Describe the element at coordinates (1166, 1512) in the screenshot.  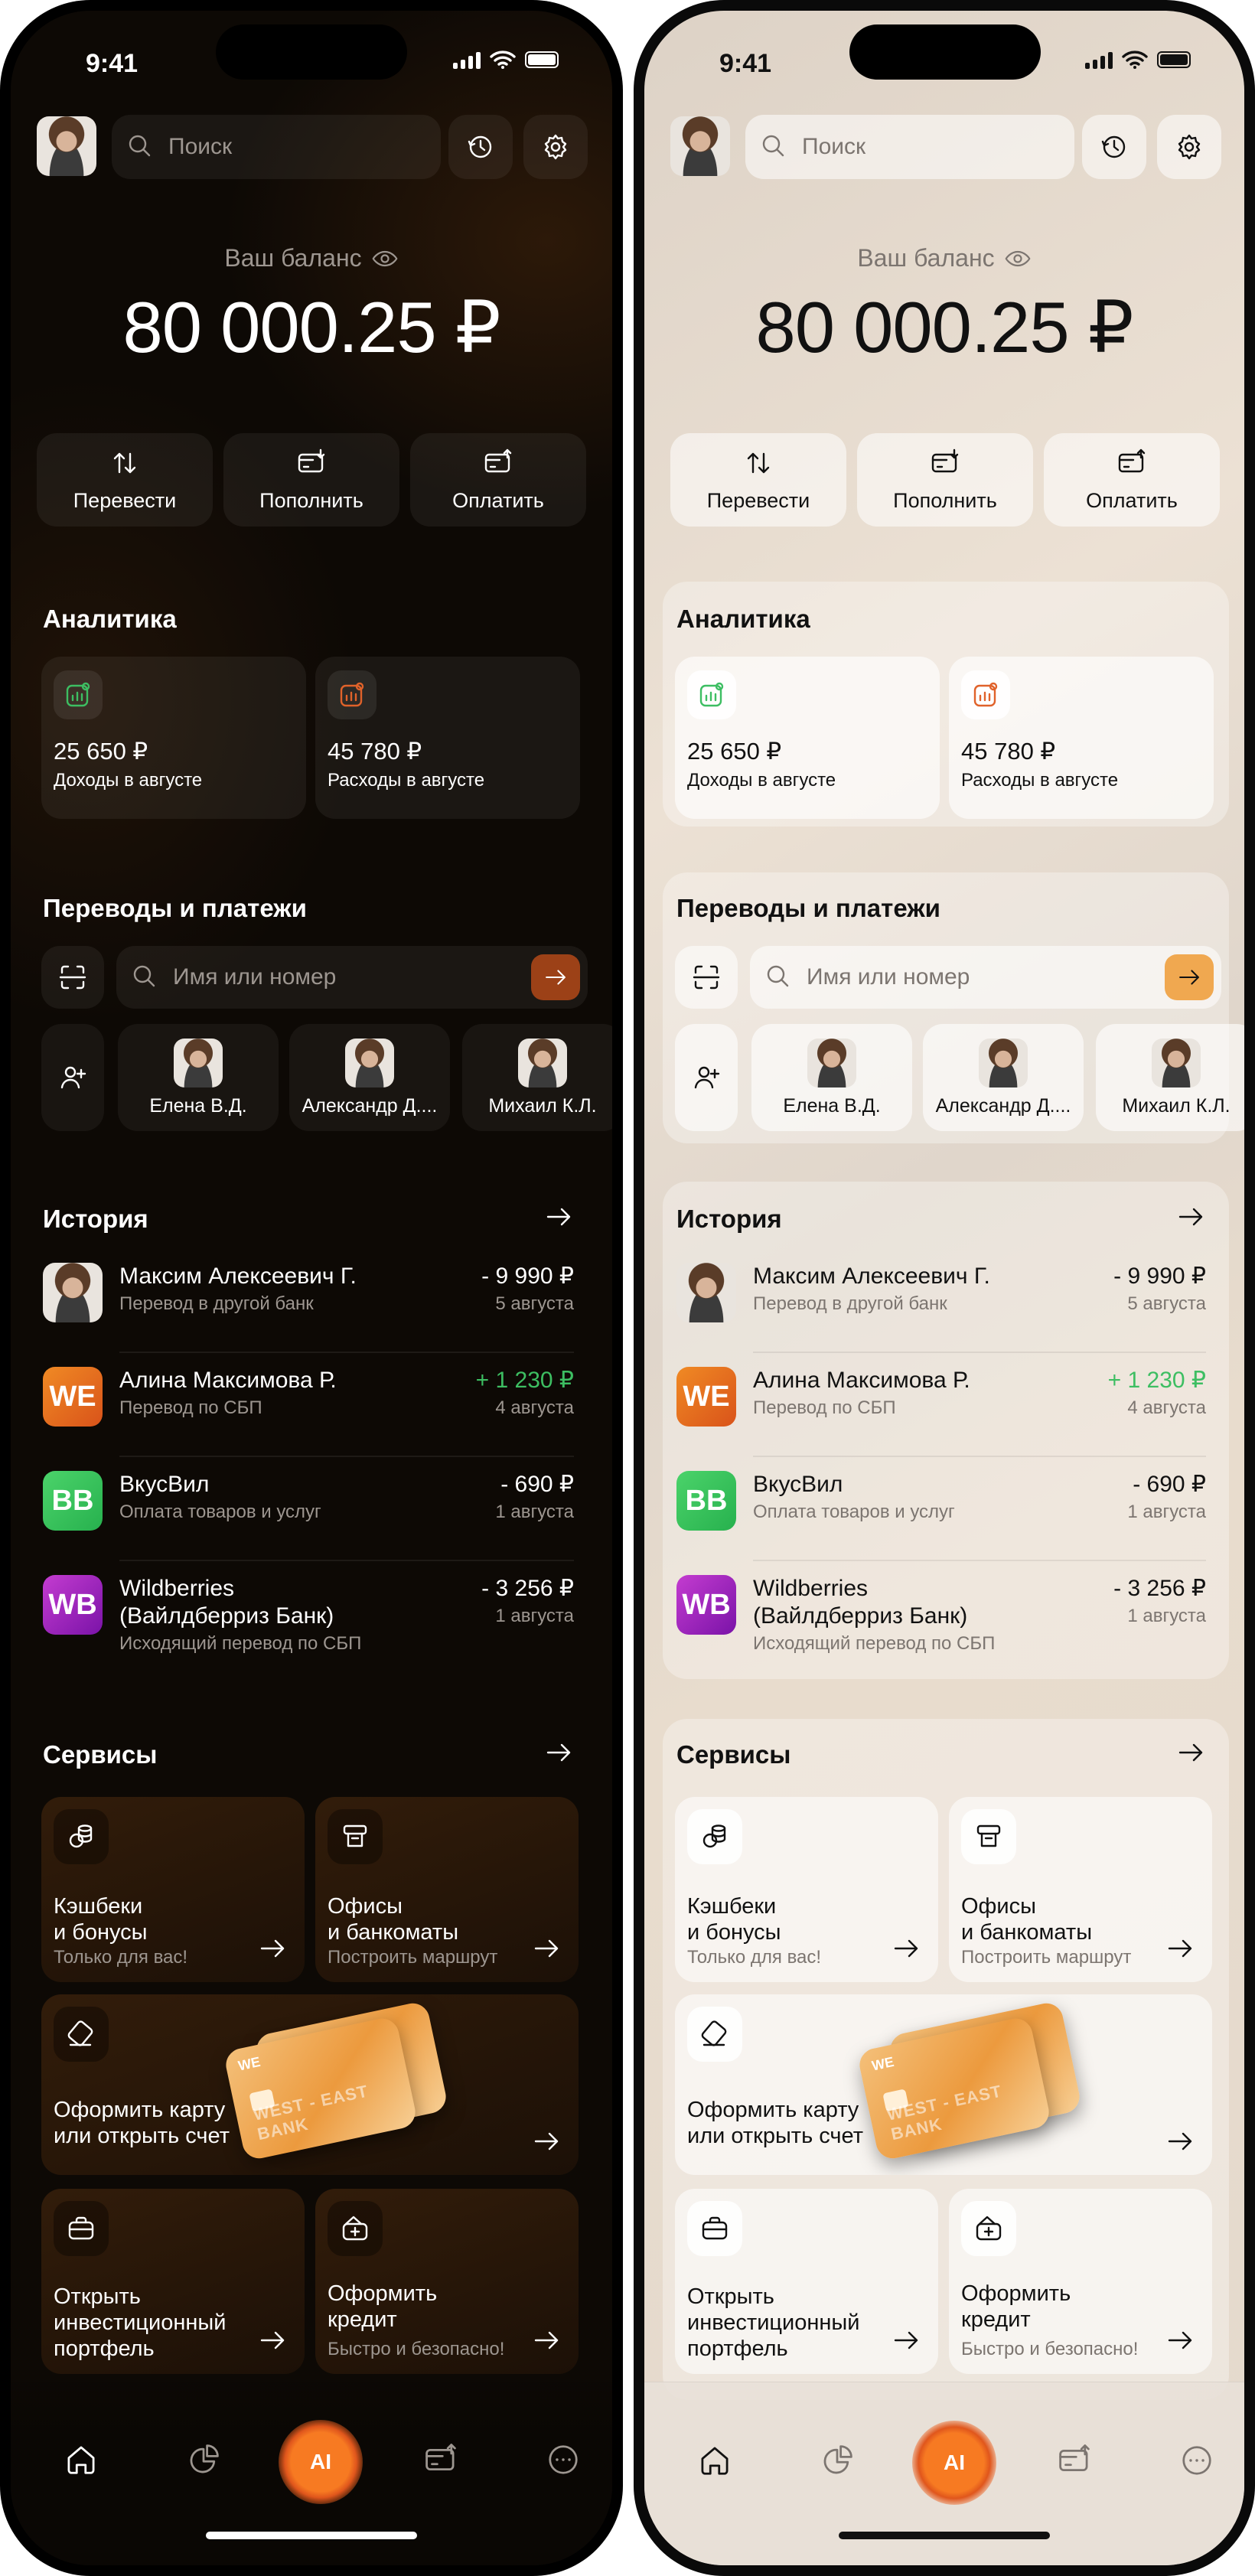
I see `history-date: 1 августа` at that location.